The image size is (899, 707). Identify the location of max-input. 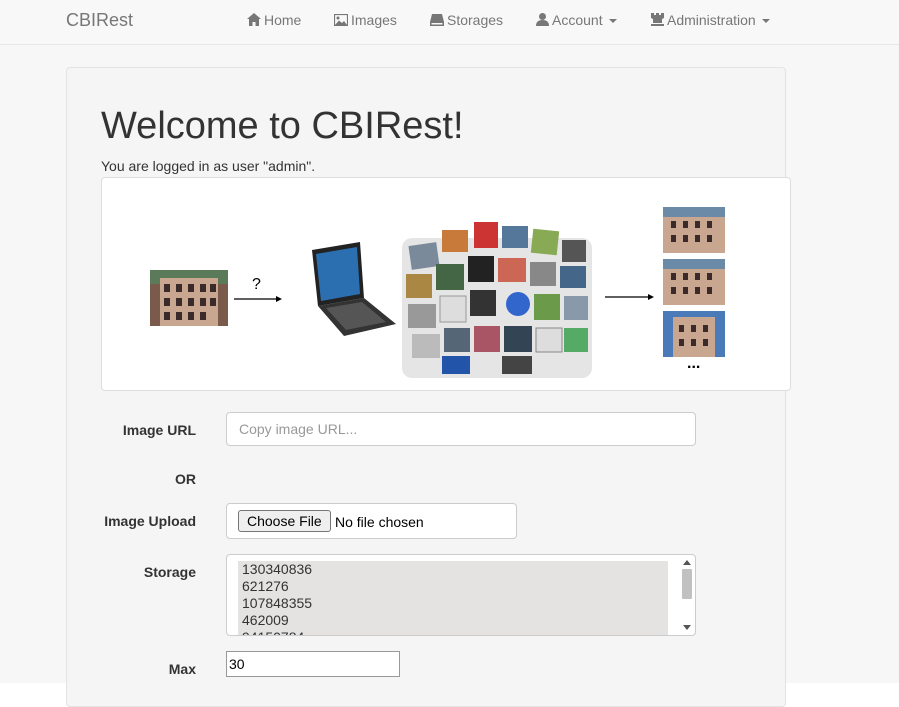
(313, 664).